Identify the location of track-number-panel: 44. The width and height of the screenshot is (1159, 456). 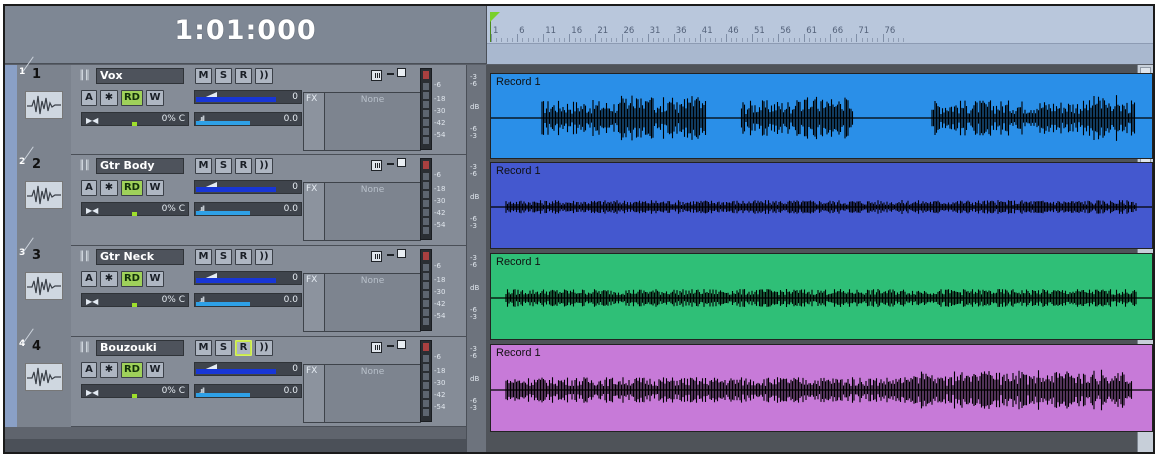
(44, 377).